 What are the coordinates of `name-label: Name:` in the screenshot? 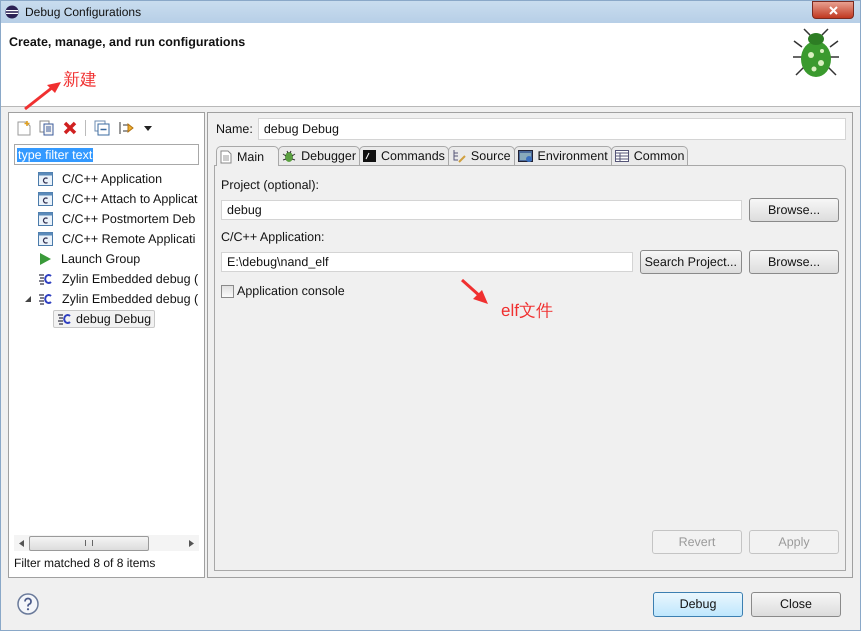 It's located at (234, 129).